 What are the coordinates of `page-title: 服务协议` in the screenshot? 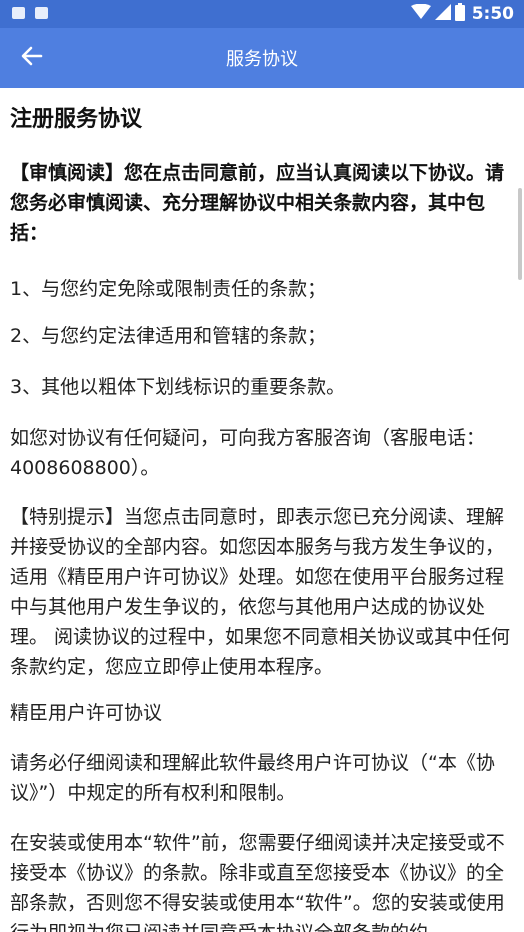 It's located at (262, 59).